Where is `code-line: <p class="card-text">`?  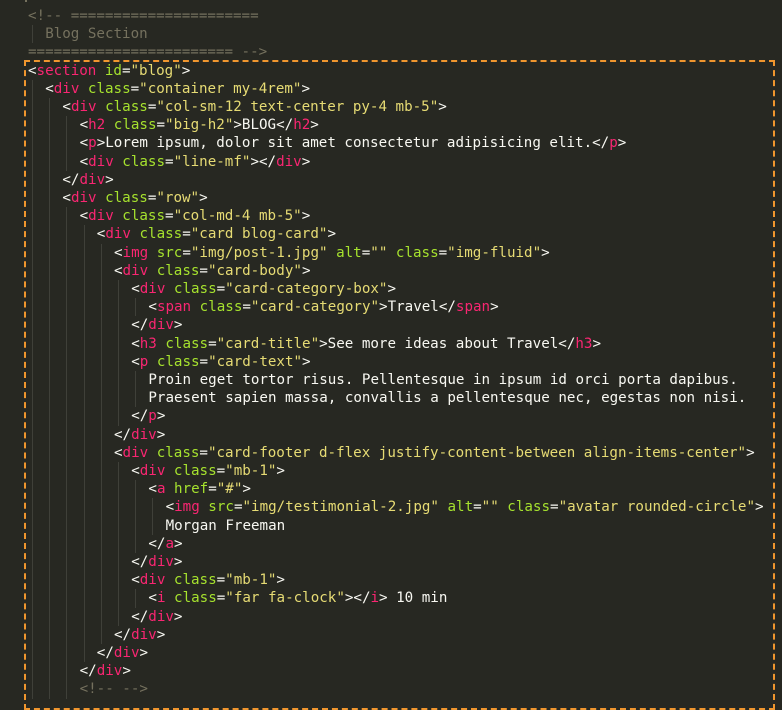 code-line: <p class="card-text"> is located at coordinates (220, 362).